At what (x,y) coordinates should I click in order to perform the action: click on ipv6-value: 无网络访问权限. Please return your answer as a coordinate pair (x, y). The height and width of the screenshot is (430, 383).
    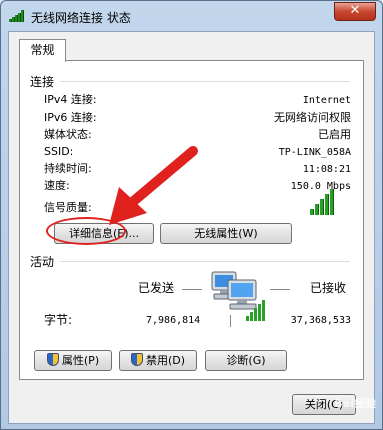
    Looking at the image, I should click on (312, 117).